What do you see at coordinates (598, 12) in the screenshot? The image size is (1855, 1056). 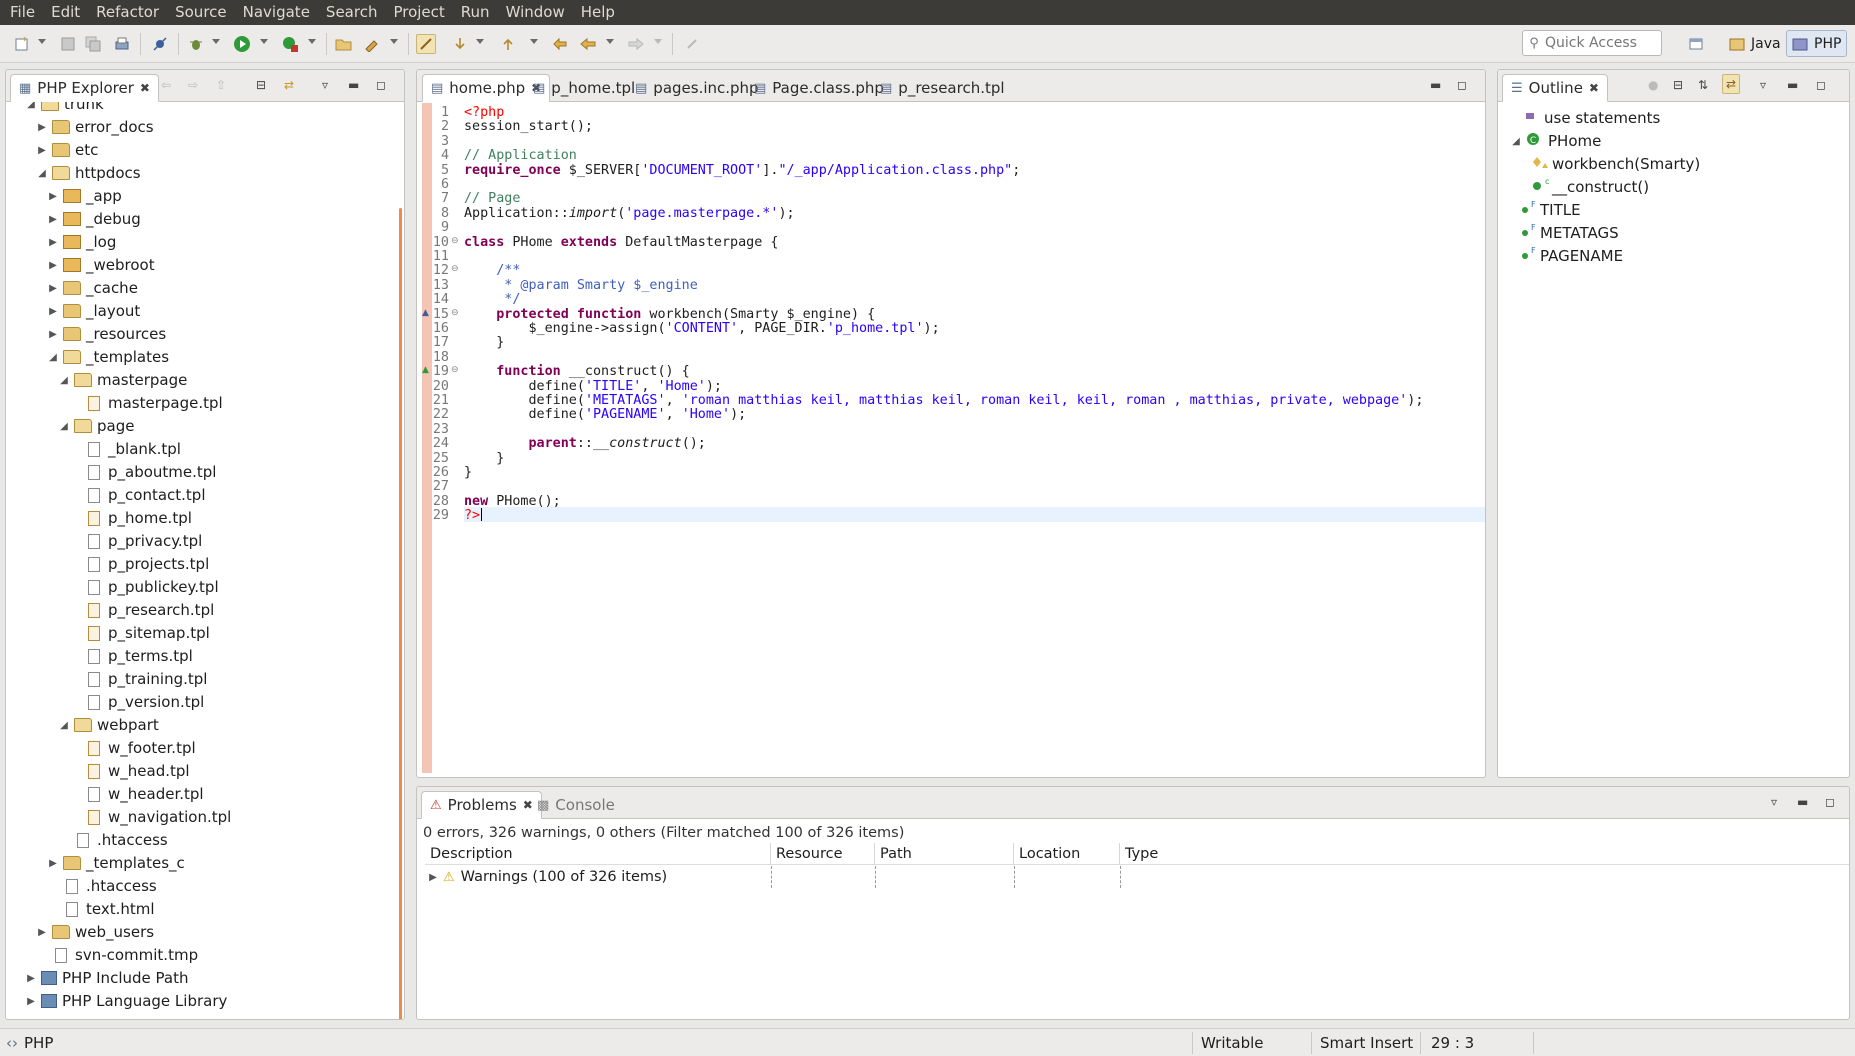 I see `menu-help: Help` at bounding box center [598, 12].